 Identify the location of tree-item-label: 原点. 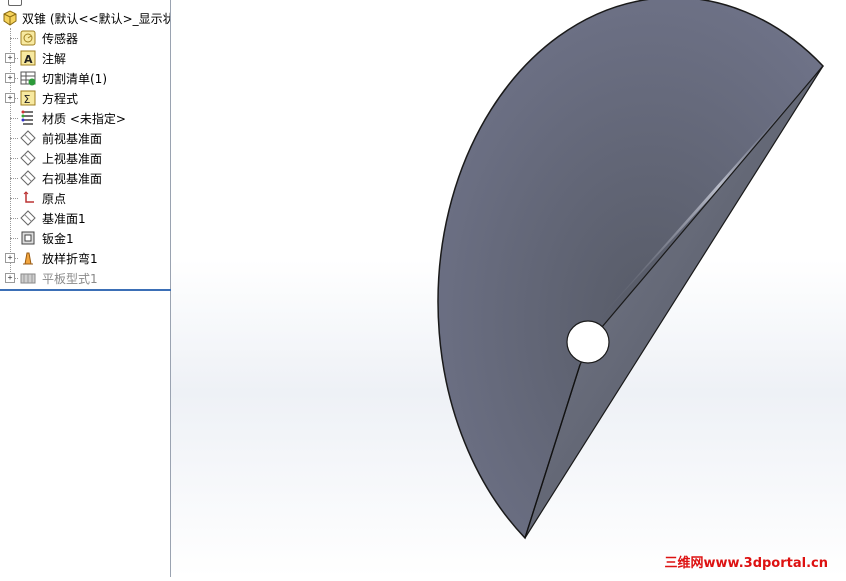
(54, 199).